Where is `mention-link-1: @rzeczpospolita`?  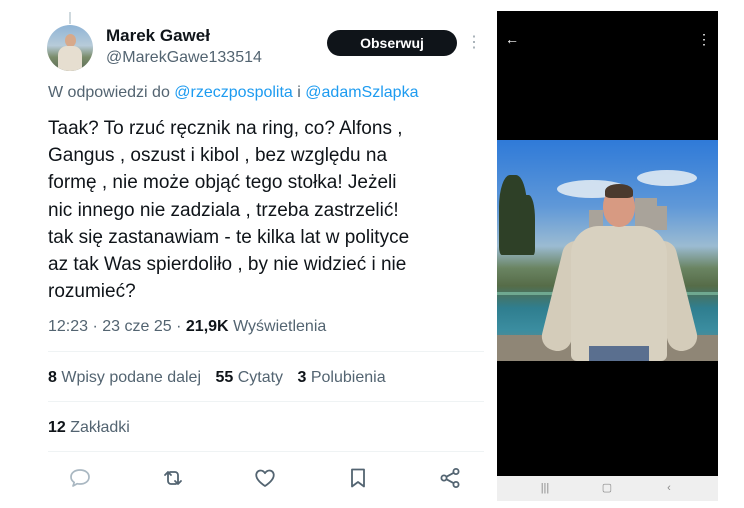 mention-link-1: @rzeczpospolita is located at coordinates (233, 92).